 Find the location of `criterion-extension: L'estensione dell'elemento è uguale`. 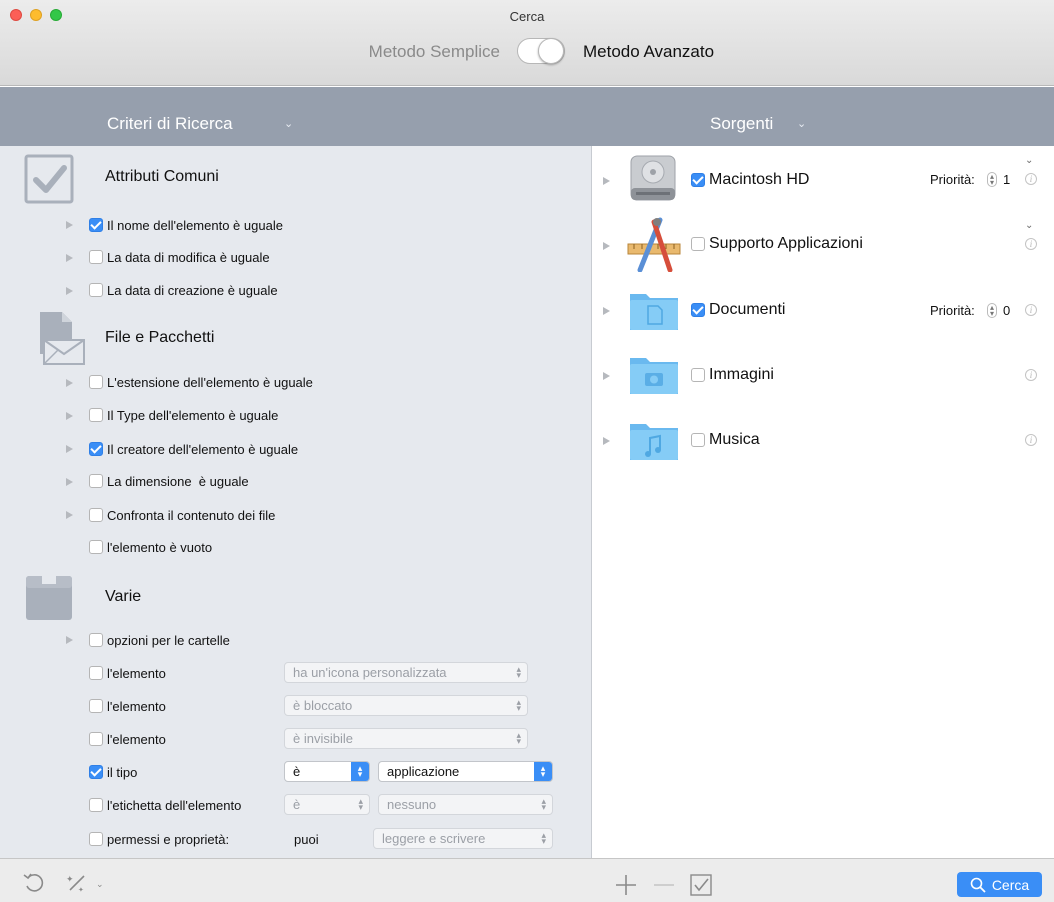

criterion-extension: L'estensione dell'elemento è uguale is located at coordinates (201, 382).